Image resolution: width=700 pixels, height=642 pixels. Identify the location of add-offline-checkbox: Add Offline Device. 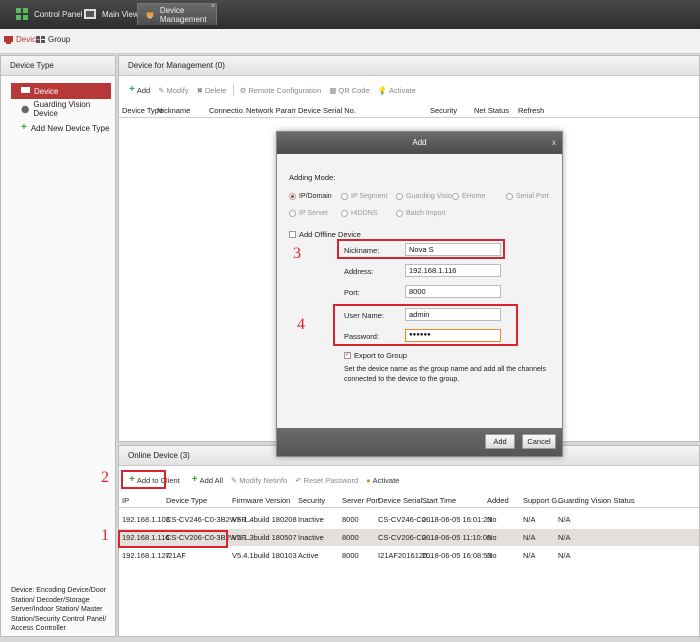
(325, 234).